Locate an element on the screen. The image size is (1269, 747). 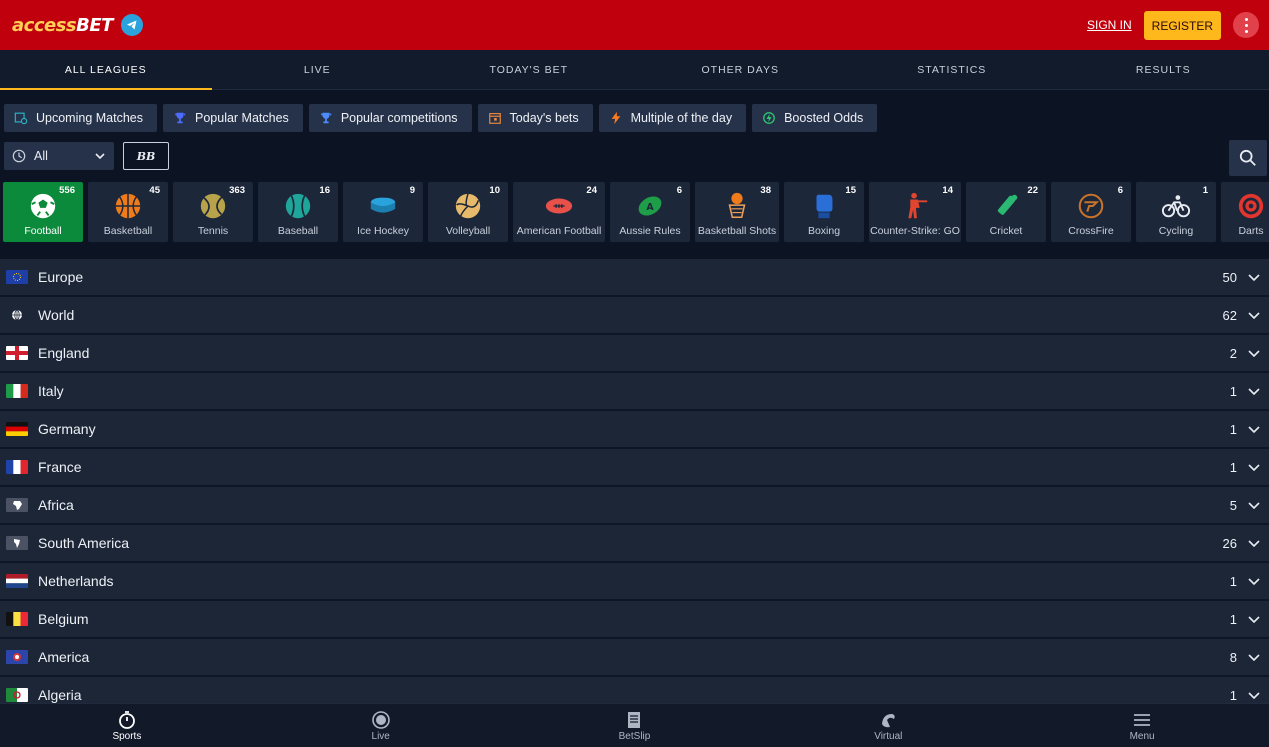
netherlands-flag-icon is located at coordinates (17, 581).